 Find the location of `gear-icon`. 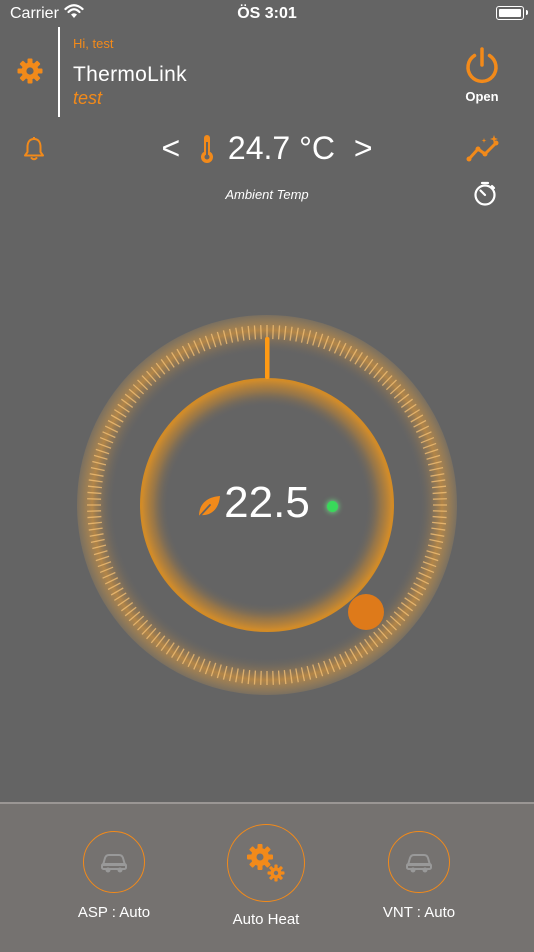

gear-icon is located at coordinates (30, 71).